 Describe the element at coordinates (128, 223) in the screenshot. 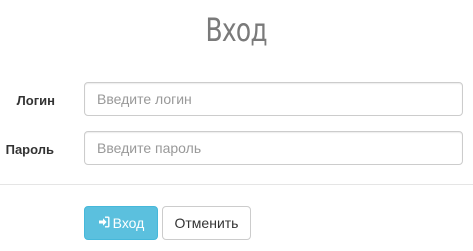

I see `login-button-label: Вход` at that location.